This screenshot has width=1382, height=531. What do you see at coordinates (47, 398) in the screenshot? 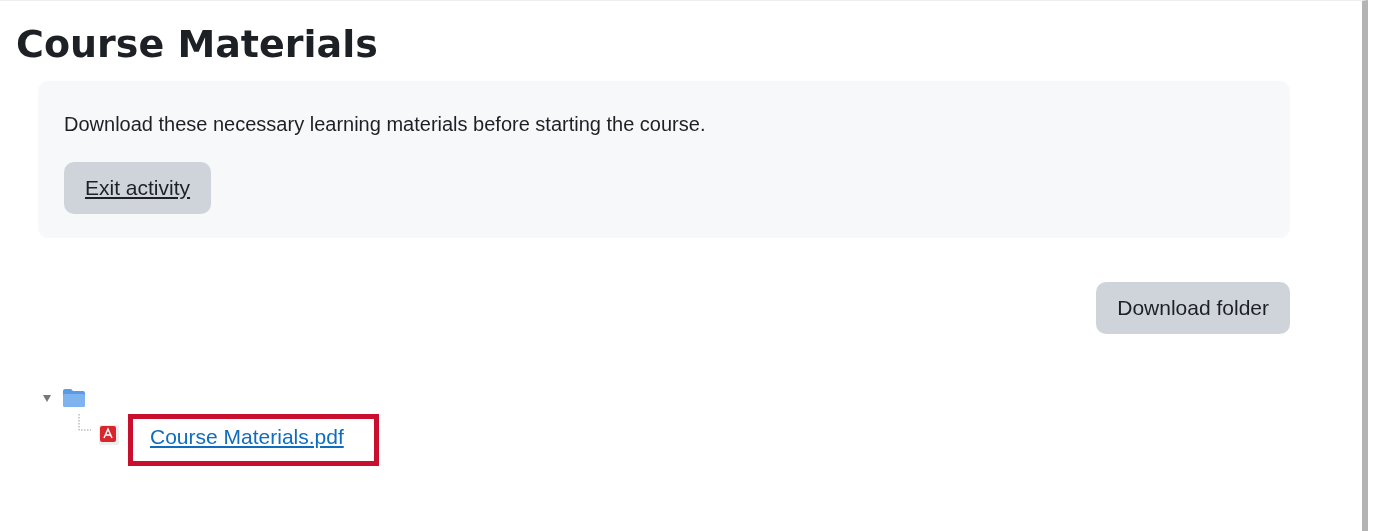
I see `expand-triangle-icon` at bounding box center [47, 398].